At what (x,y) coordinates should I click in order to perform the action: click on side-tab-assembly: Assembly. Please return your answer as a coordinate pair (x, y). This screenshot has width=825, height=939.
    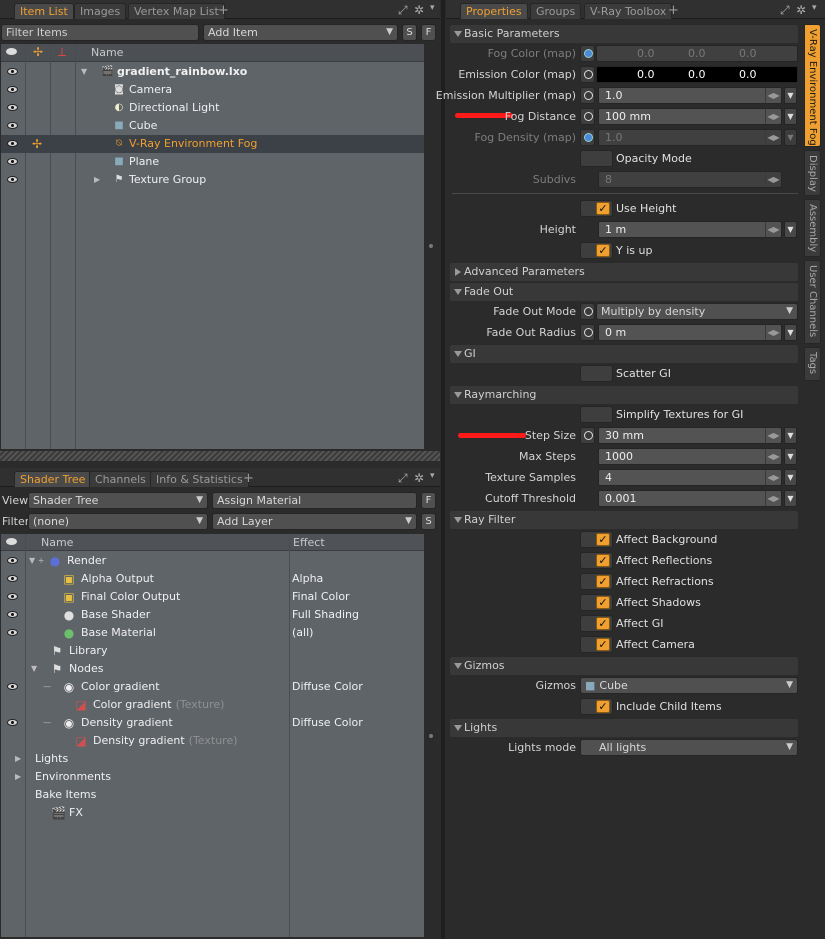
    Looking at the image, I should click on (812, 228).